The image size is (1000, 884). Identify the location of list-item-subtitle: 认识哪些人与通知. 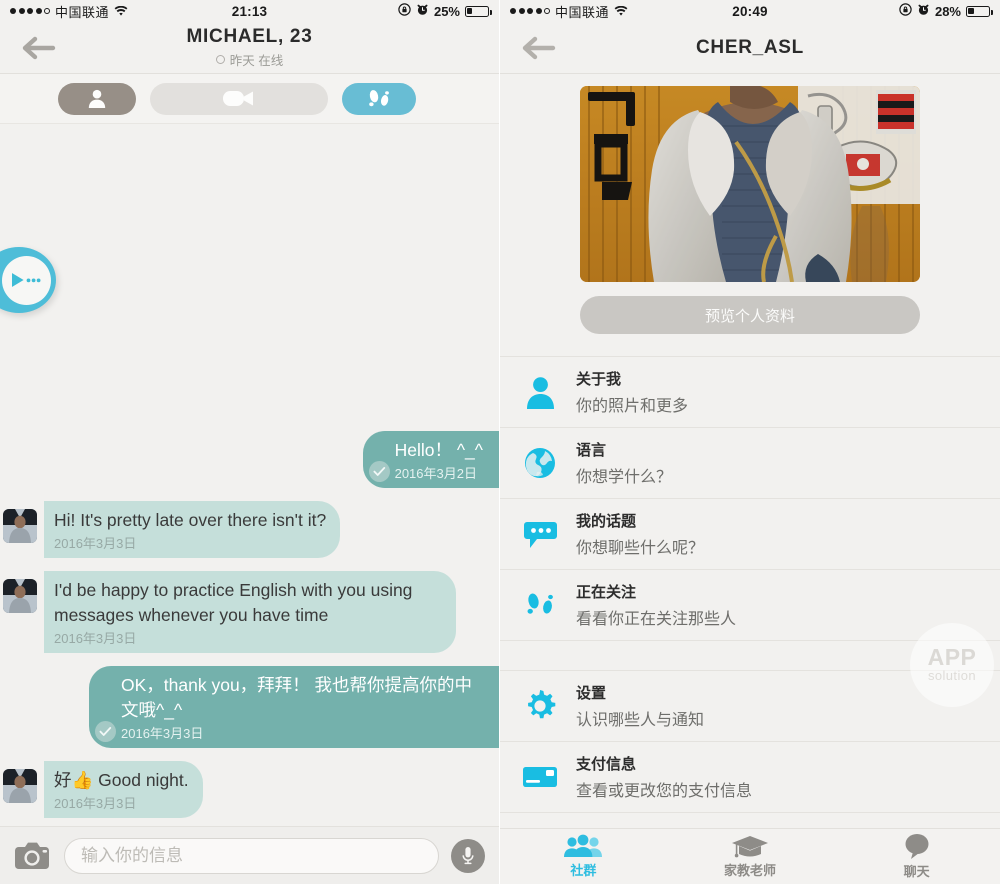
(640, 720).